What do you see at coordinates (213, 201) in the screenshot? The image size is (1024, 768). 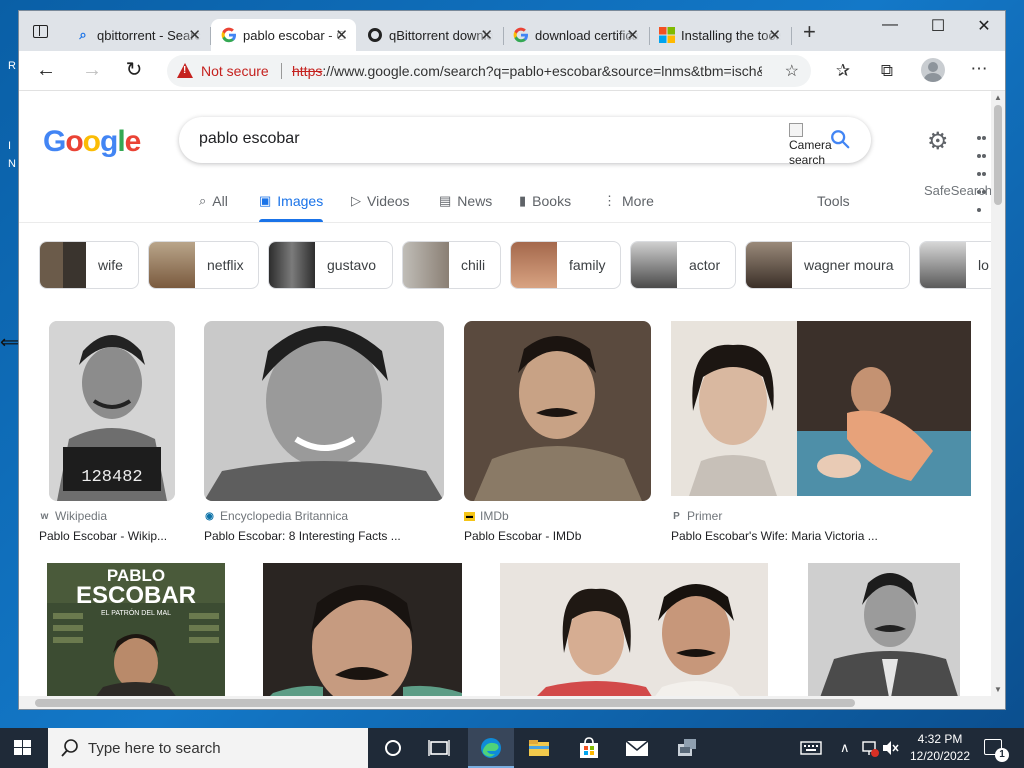 I see `tab-all: ⌕ All` at bounding box center [213, 201].